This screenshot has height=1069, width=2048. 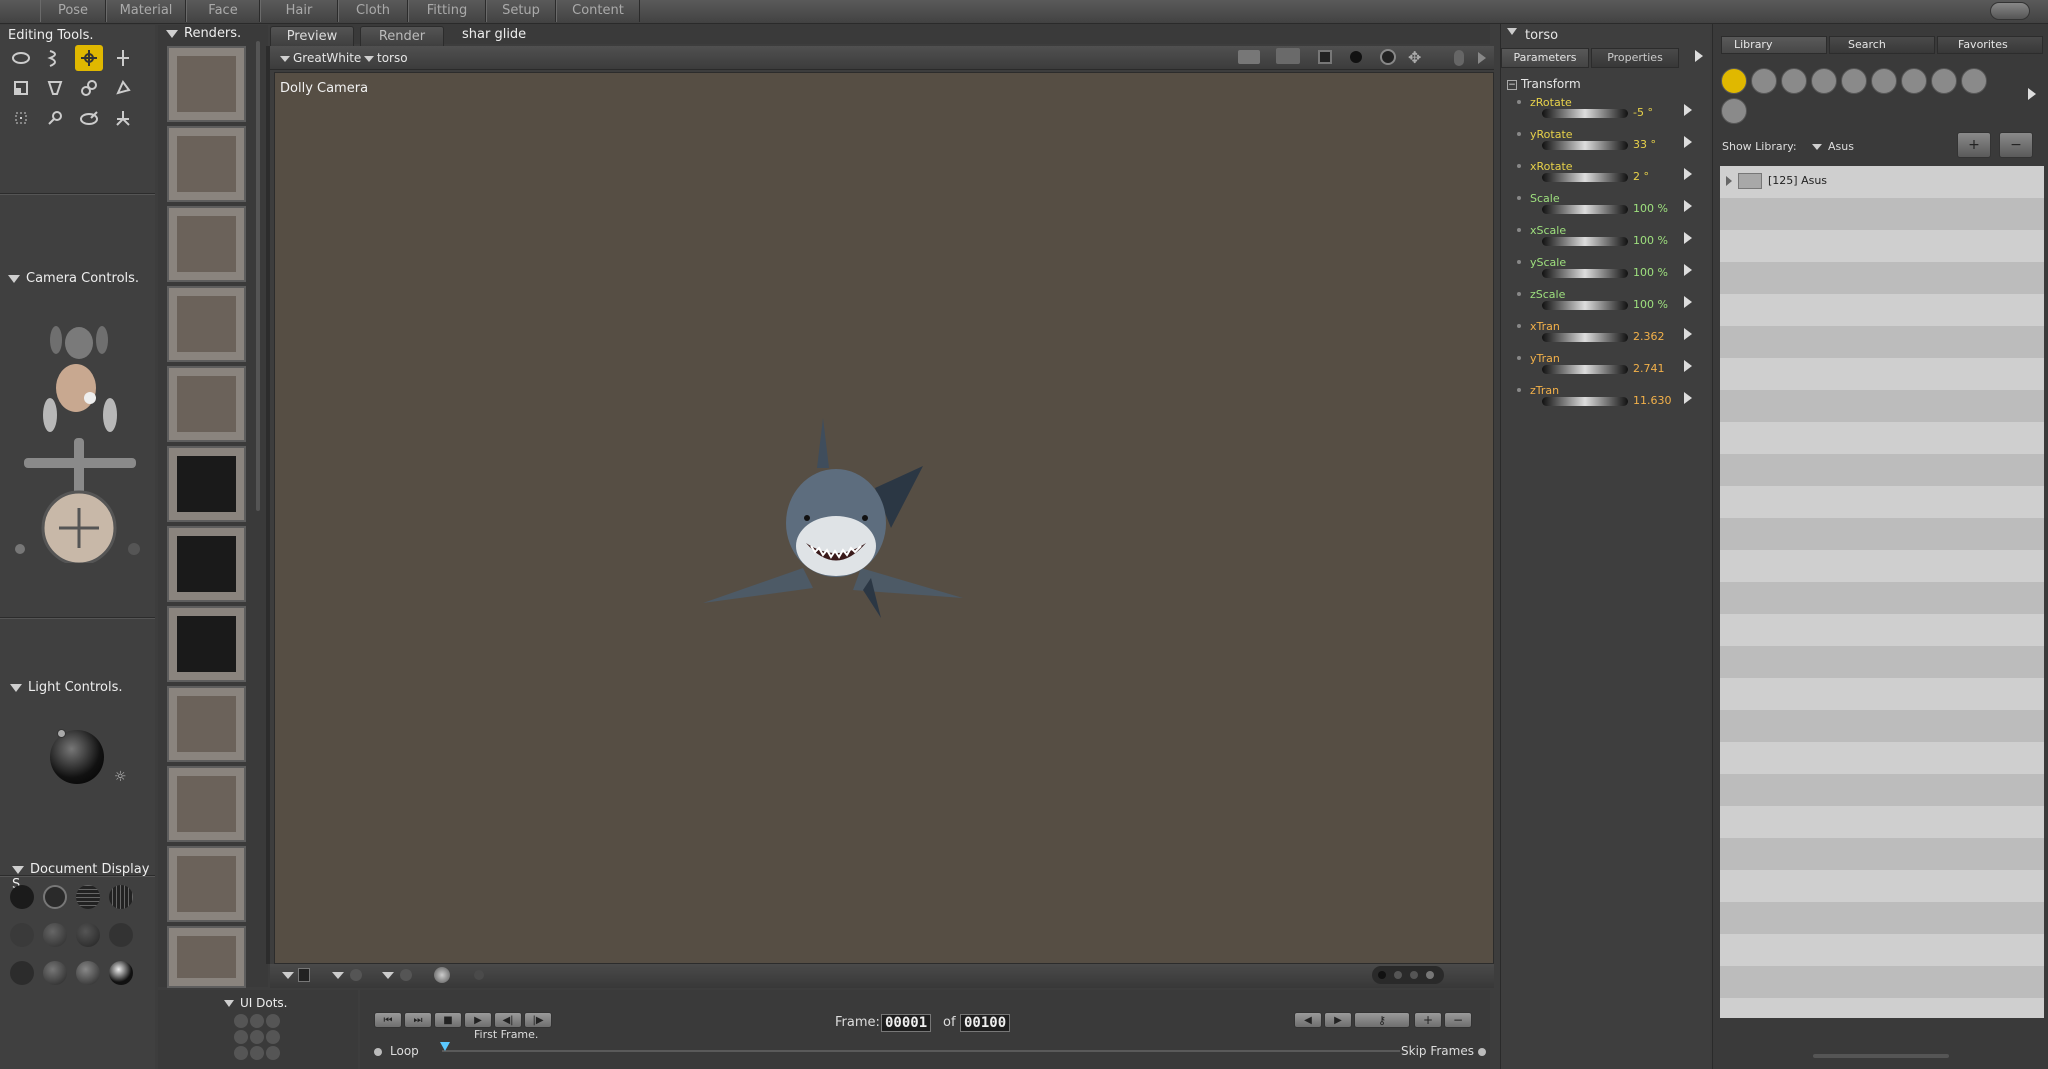 What do you see at coordinates (1734, 111) in the screenshot?
I see `scenes-category-icon` at bounding box center [1734, 111].